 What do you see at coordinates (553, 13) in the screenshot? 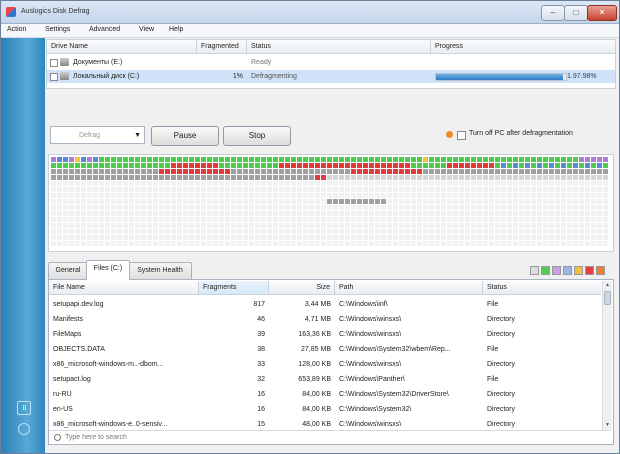
I see `minimize-button: –` at bounding box center [553, 13].